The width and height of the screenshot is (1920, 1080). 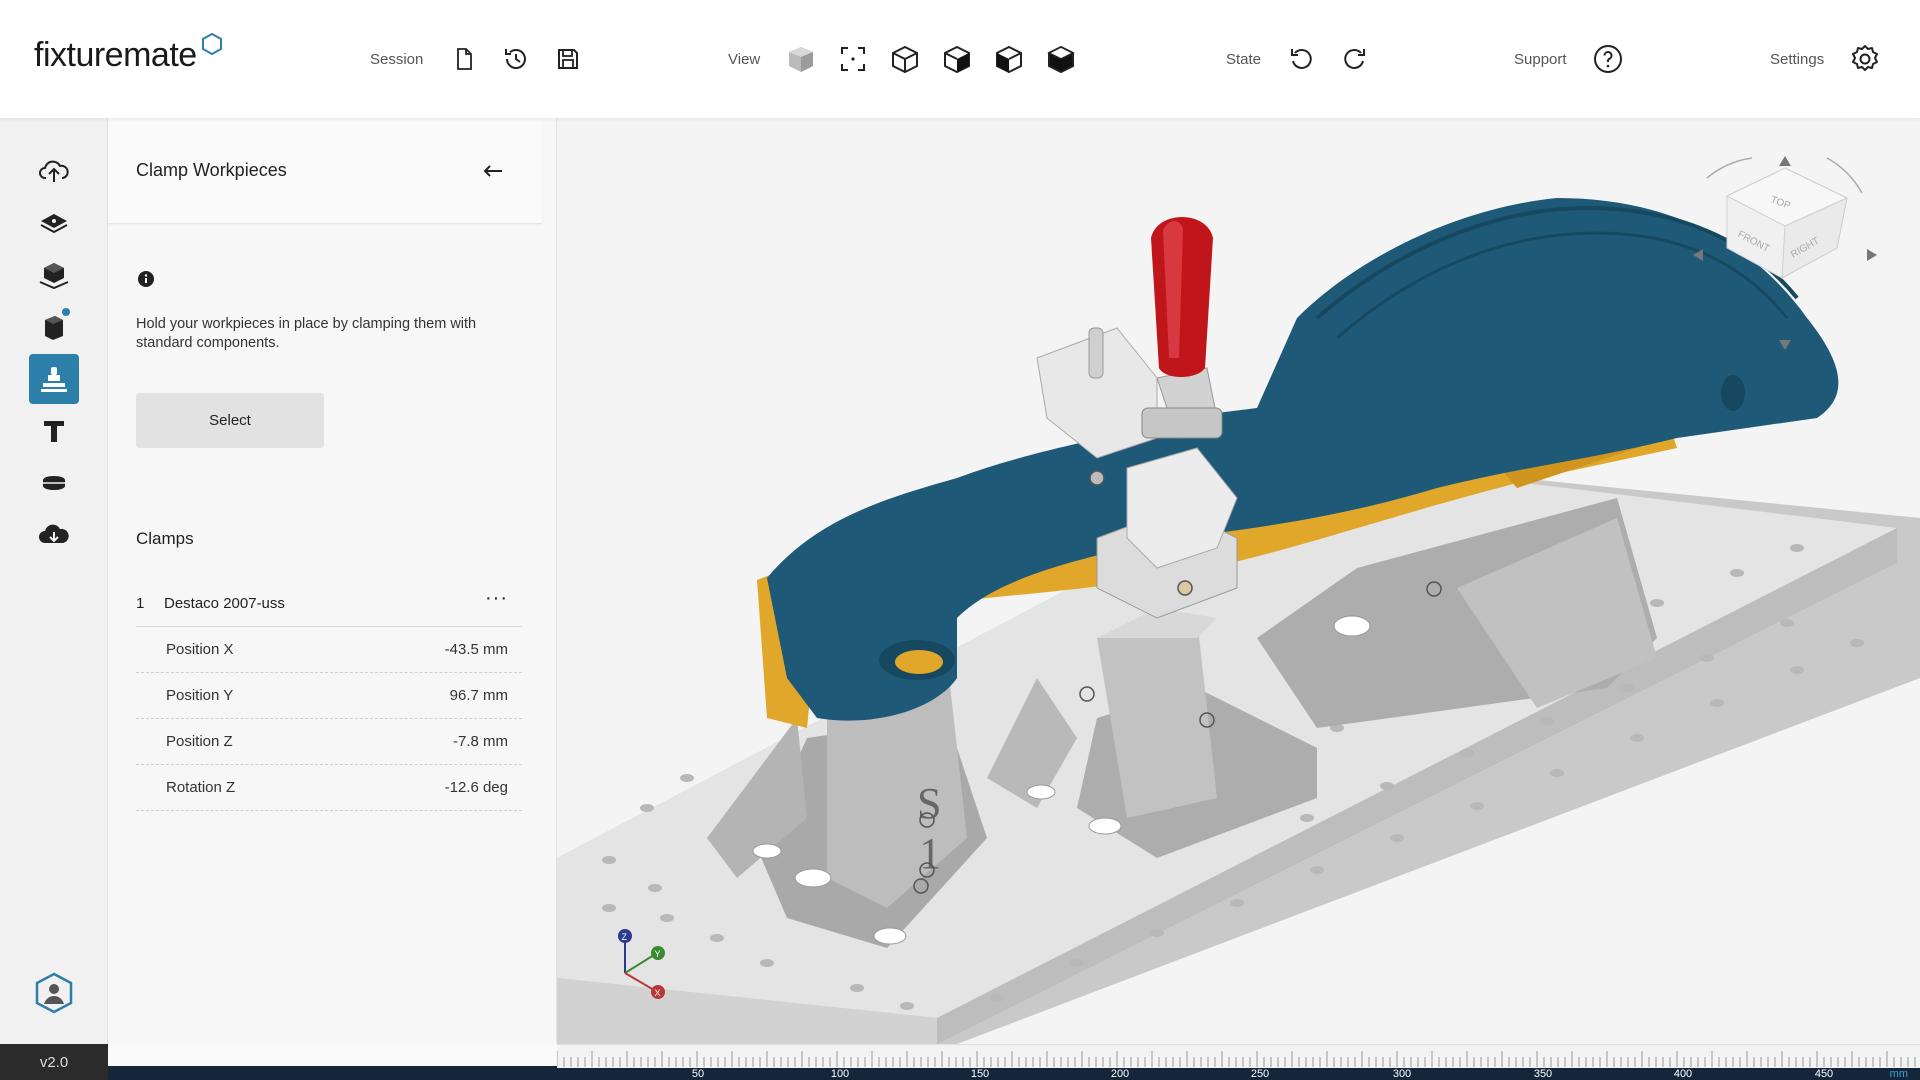 I want to click on back-button, so click(x=493, y=171).